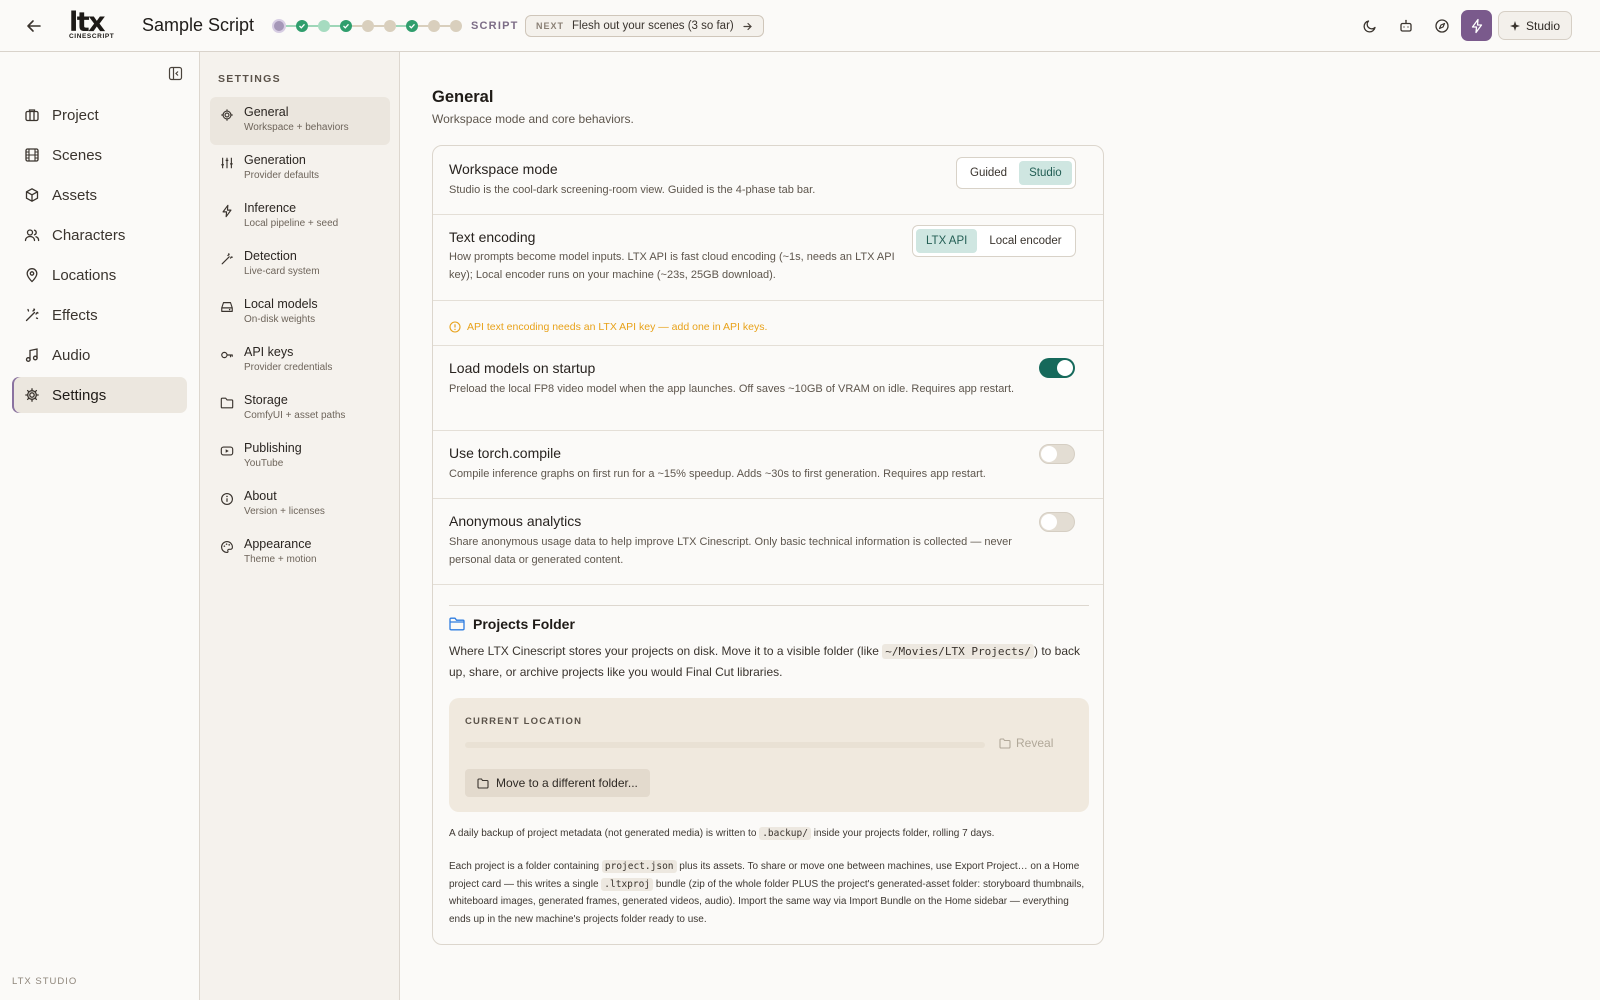 This screenshot has width=1600, height=1000. Describe the element at coordinates (653, 26) in the screenshot. I see `next-step-text: Flesh out your scenes (3 so far)` at that location.